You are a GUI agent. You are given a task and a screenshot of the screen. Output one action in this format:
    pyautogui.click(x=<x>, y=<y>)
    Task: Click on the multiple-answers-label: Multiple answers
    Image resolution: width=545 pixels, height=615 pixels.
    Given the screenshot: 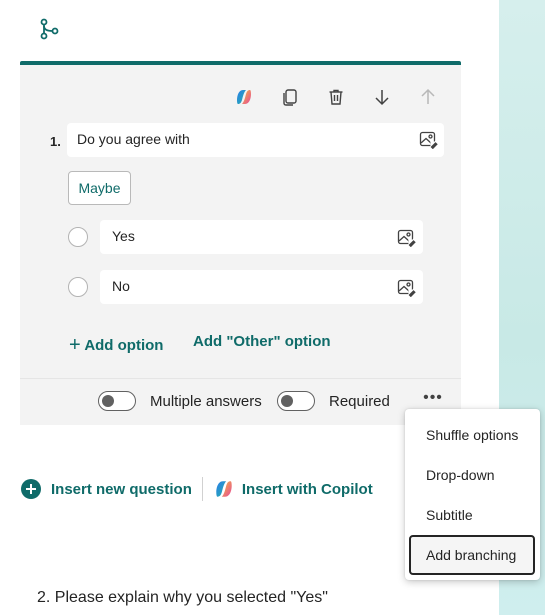 What is the action you would take?
    pyautogui.click(x=206, y=401)
    